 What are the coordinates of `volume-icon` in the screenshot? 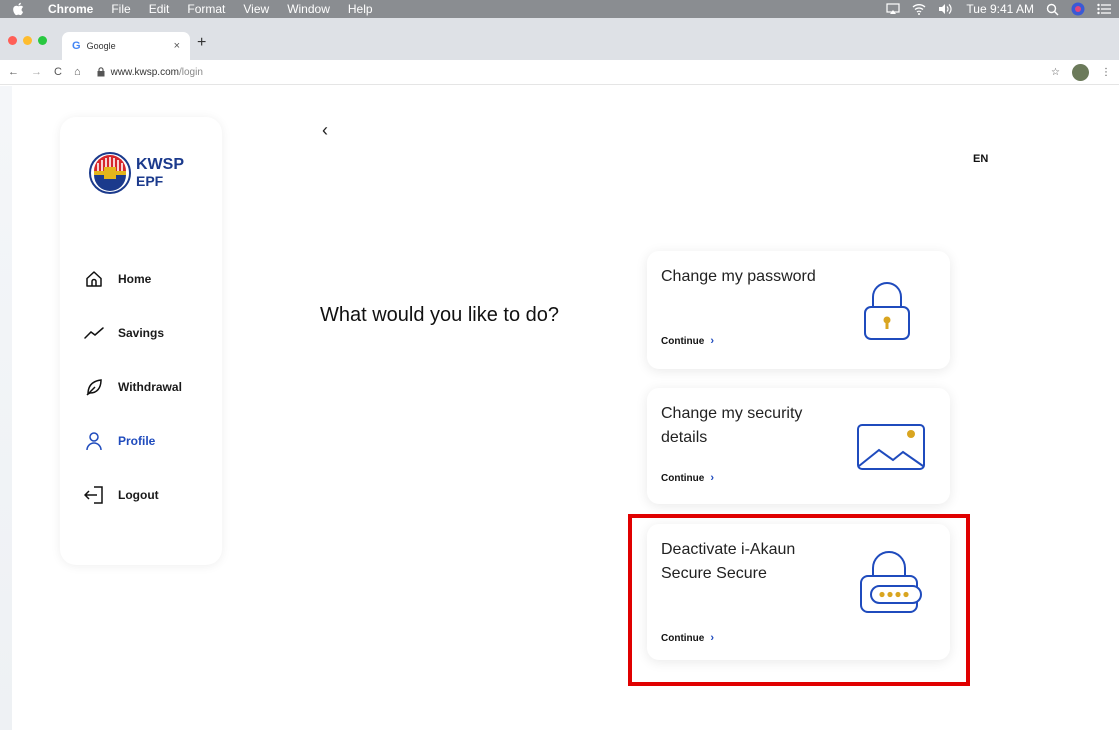 It's located at (946, 9).